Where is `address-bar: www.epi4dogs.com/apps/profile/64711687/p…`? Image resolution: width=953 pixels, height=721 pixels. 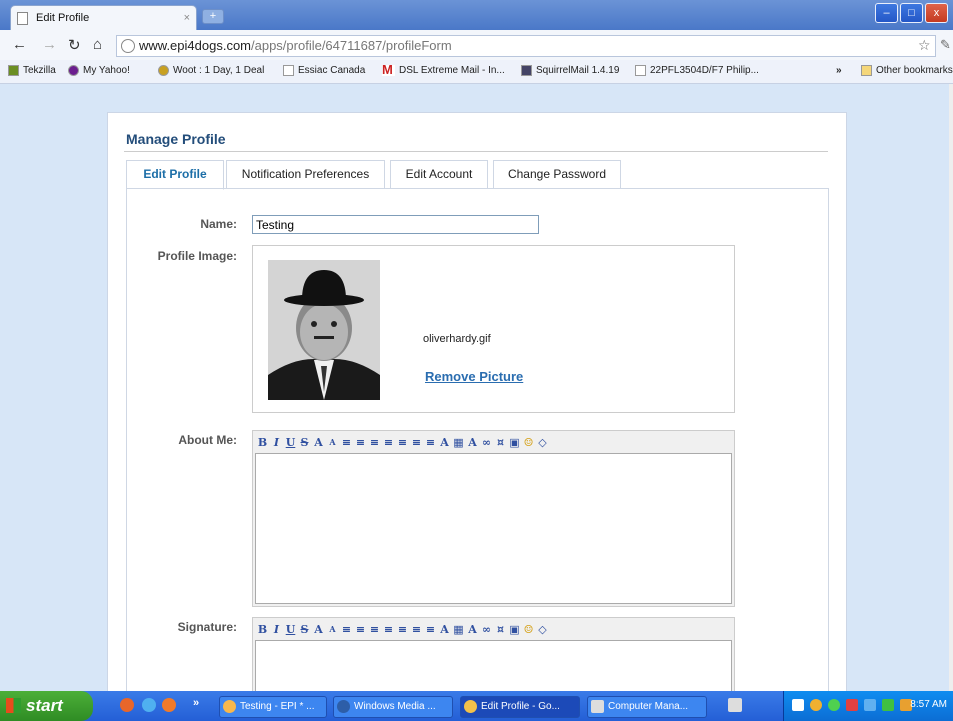 address-bar: www.epi4dogs.com/apps/profile/64711687/p… is located at coordinates (526, 46).